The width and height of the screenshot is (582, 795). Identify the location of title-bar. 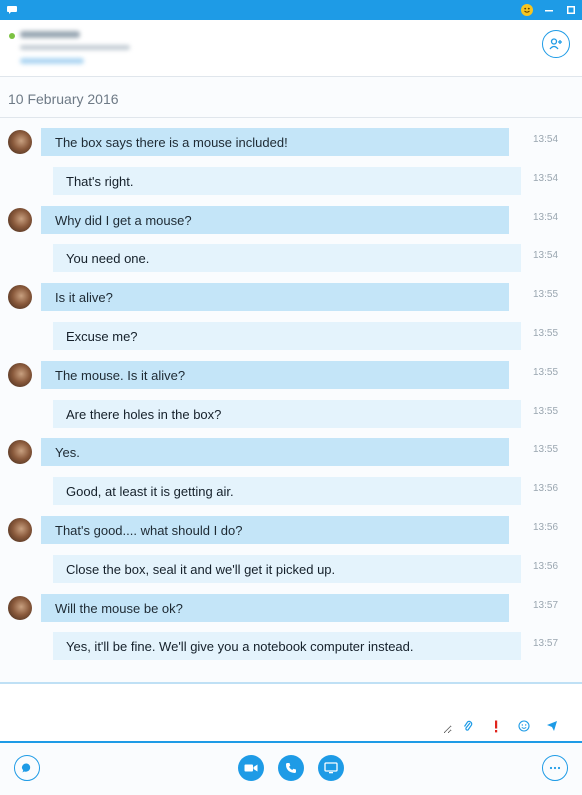
(291, 10).